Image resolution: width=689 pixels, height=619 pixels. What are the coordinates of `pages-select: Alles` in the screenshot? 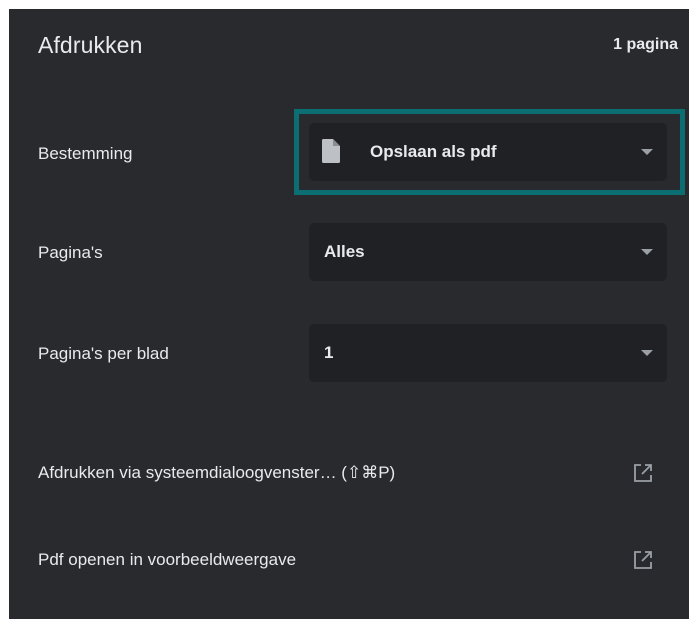 It's located at (488, 252).